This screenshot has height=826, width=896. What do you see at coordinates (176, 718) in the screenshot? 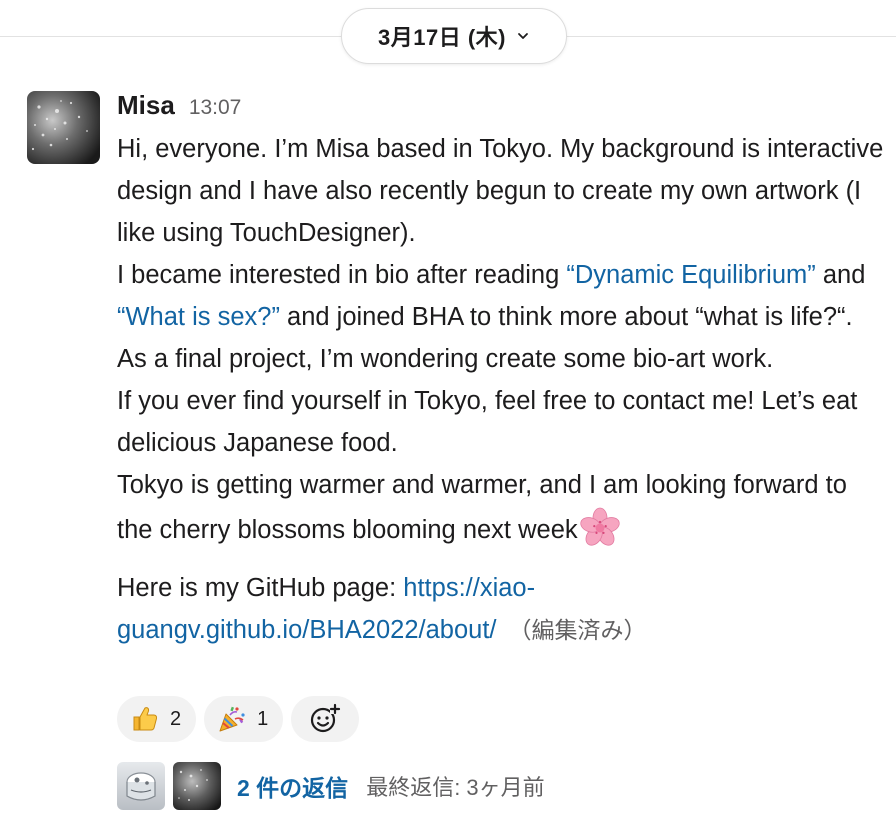
I see `reaction-count: 2` at bounding box center [176, 718].